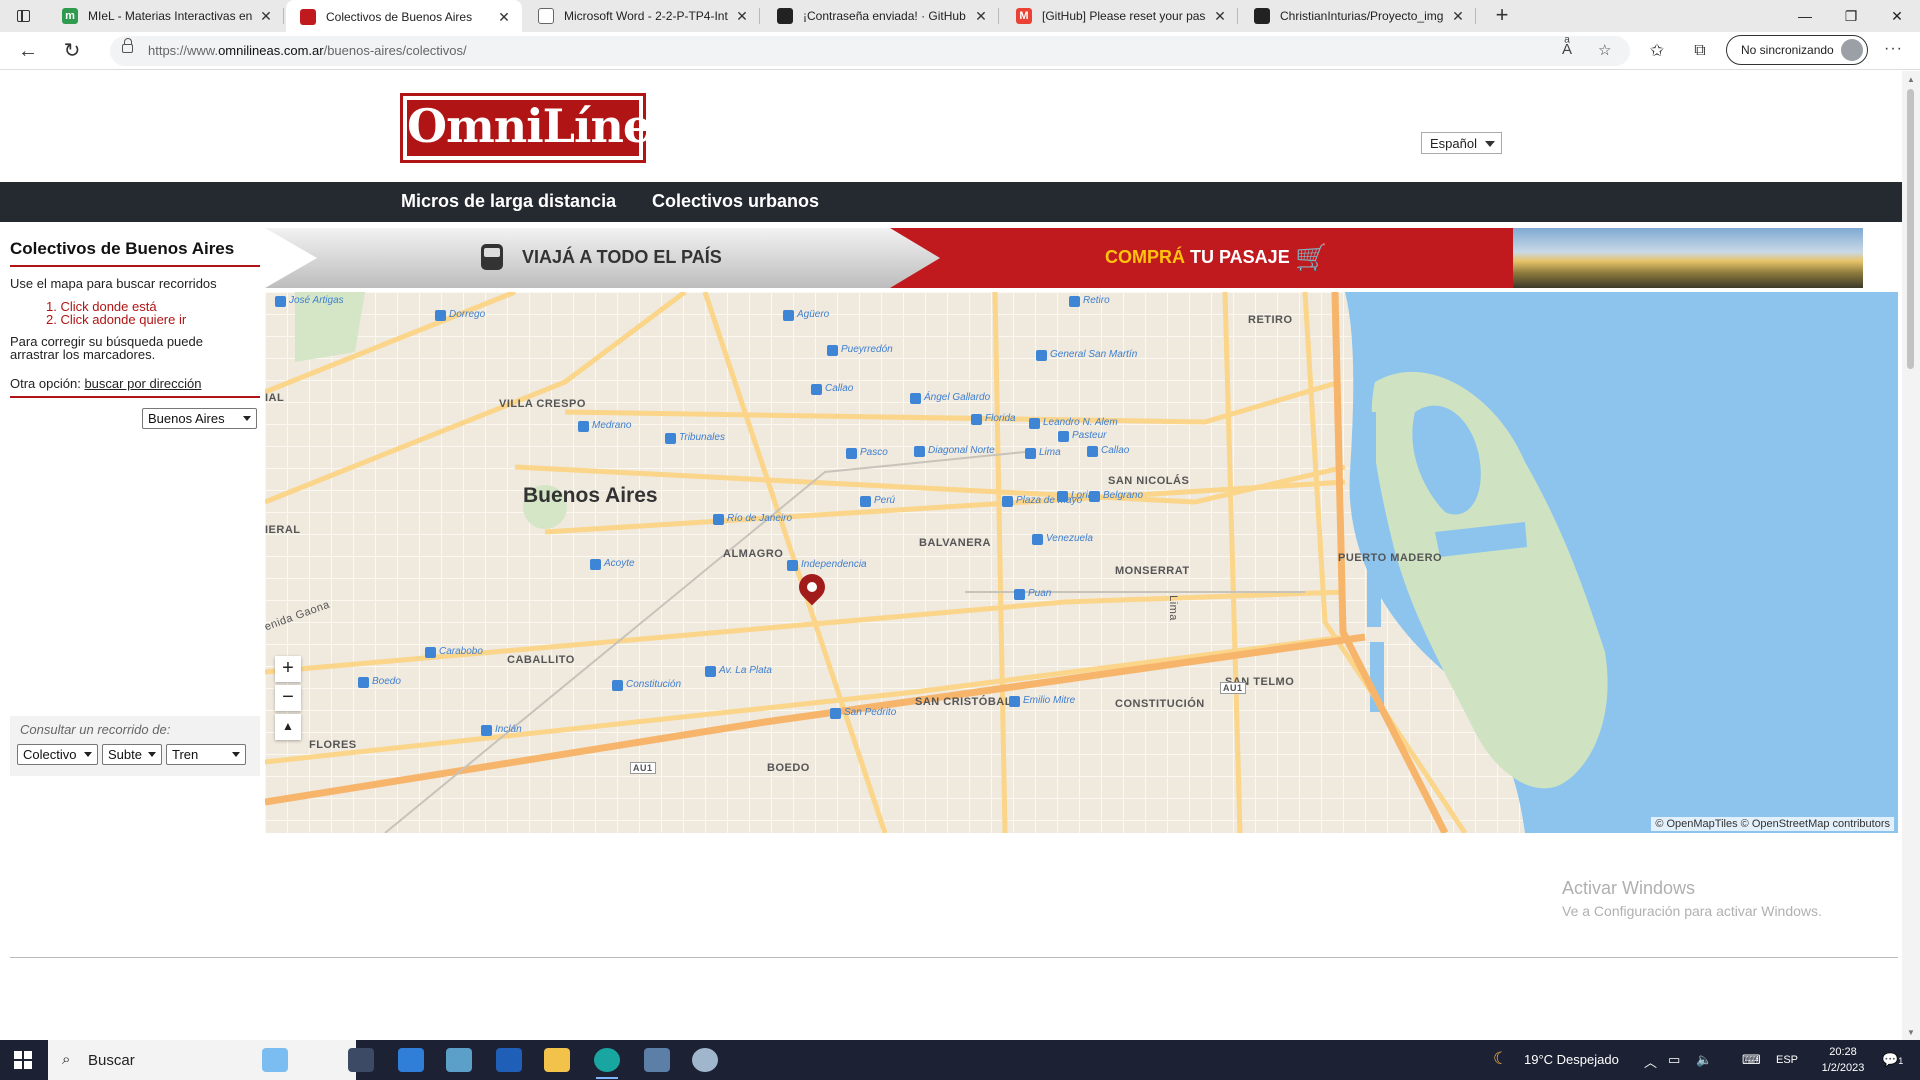  Describe the element at coordinates (957, 397) in the screenshot. I see `bus-stop-label: Ángel Gallardo` at that location.